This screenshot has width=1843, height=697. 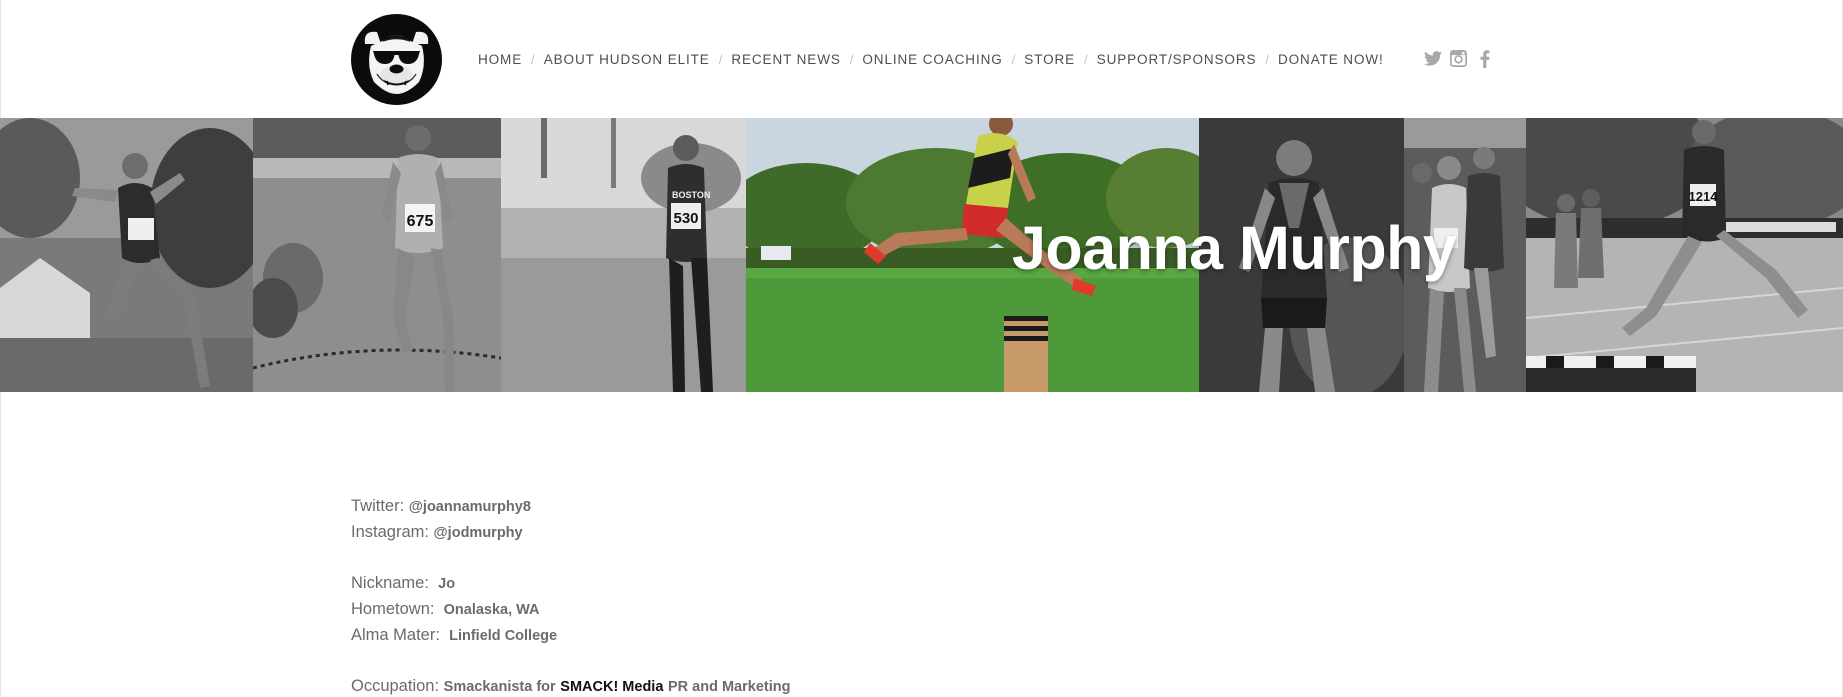 I want to click on alma-mater-label: Alma Mater:, so click(x=395, y=635).